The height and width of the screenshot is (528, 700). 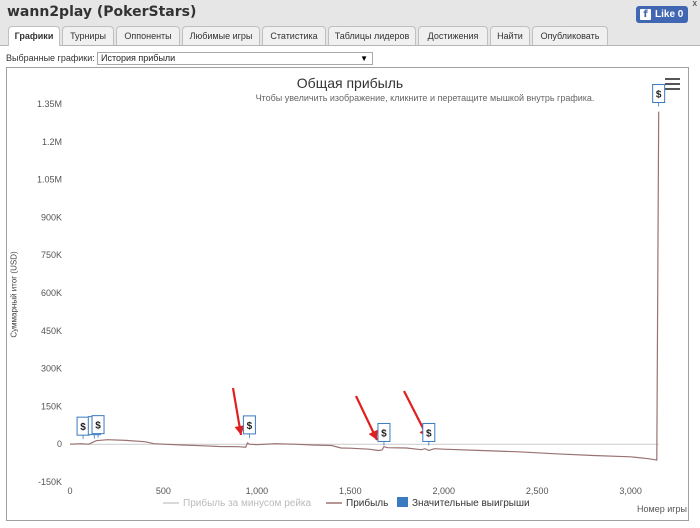 I want to click on facebook-like-button: f Like 0, so click(x=662, y=14).